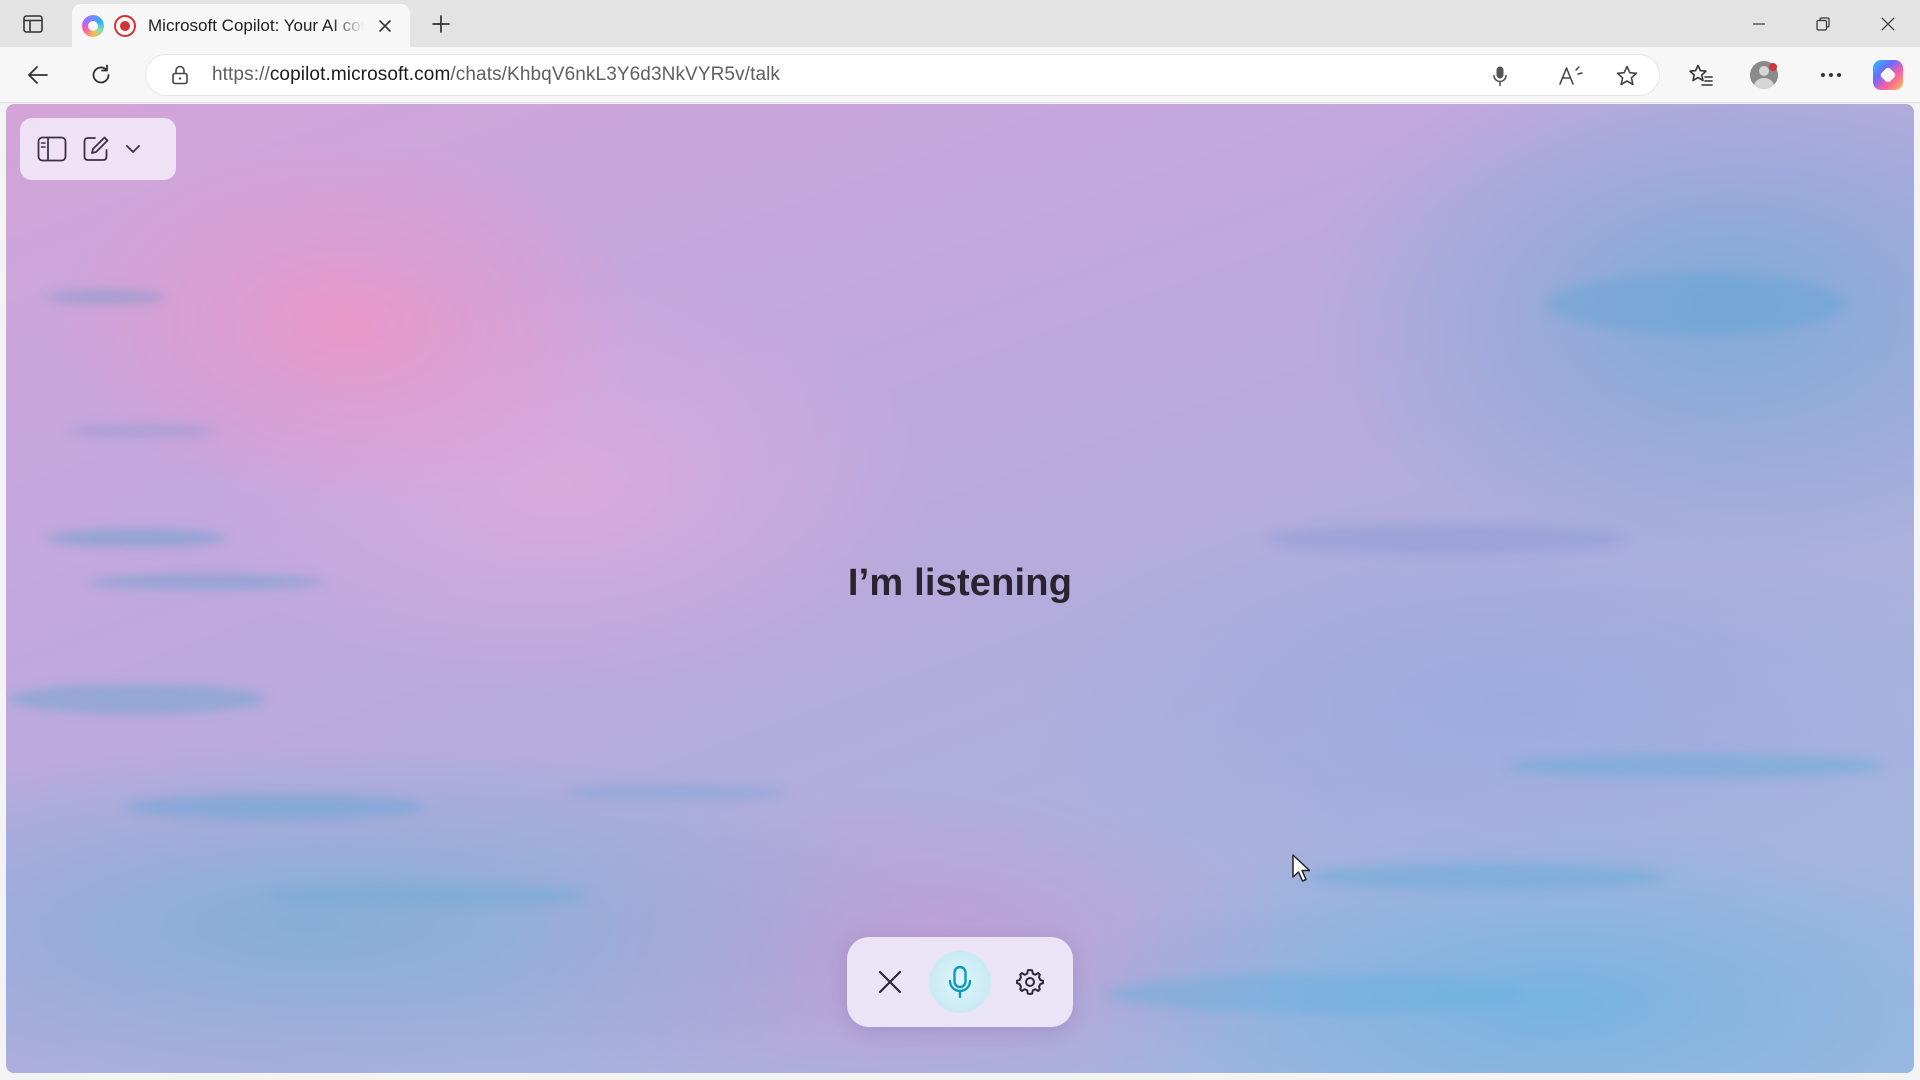  I want to click on close-tab-button, so click(385, 26).